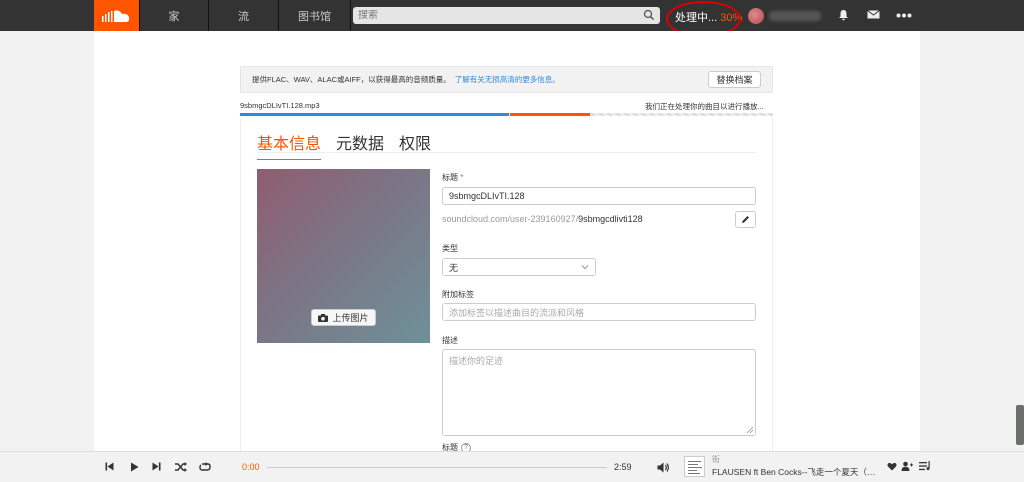 This screenshot has height=482, width=1024. What do you see at coordinates (716, 459) in the screenshot?
I see `track-artist: 街` at bounding box center [716, 459].